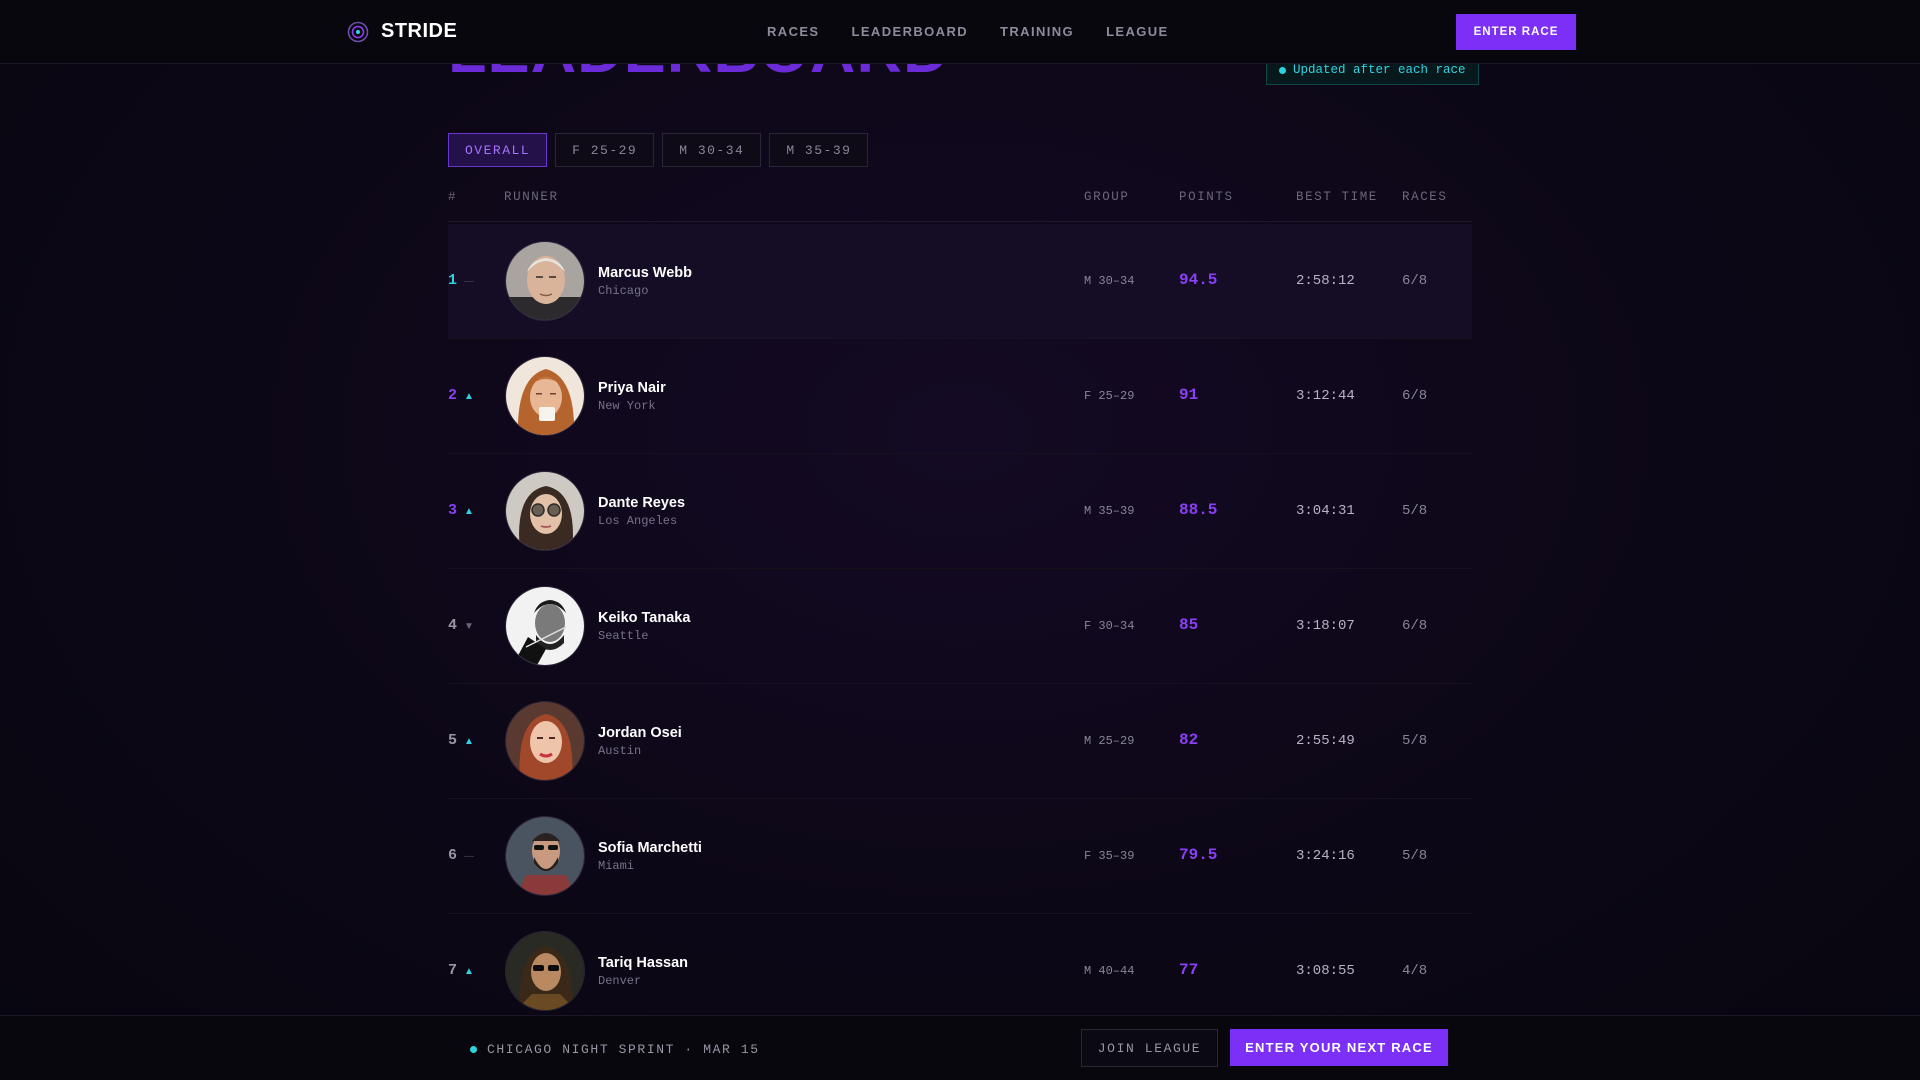  Describe the element at coordinates (910, 31) in the screenshot. I see `nav-leaderboard: LEADERBOARD` at that location.